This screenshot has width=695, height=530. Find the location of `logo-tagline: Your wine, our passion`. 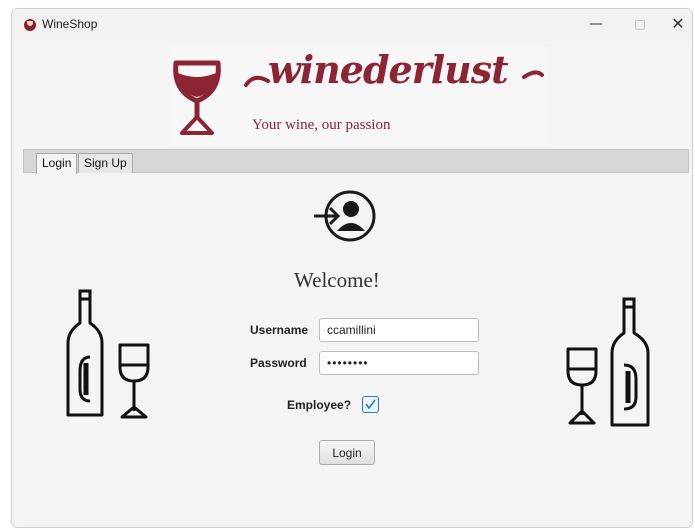

logo-tagline: Your wine, our passion is located at coordinates (321, 125).